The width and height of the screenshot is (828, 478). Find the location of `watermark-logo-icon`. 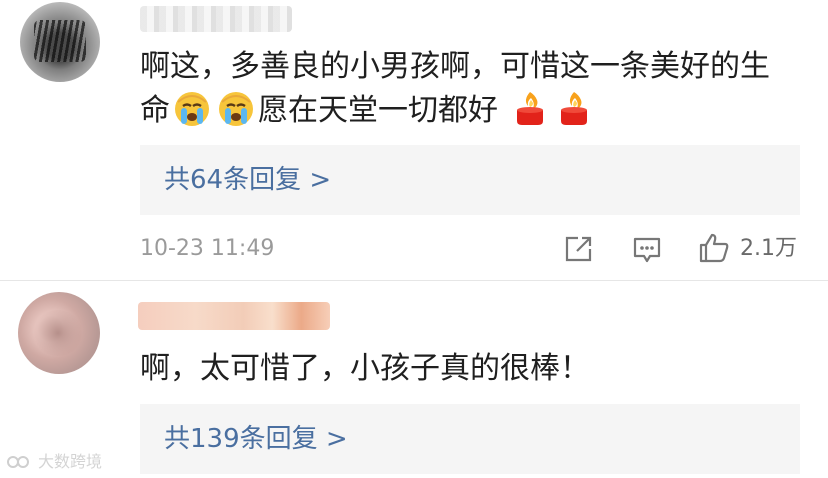

watermark-logo-icon is located at coordinates (18, 462).